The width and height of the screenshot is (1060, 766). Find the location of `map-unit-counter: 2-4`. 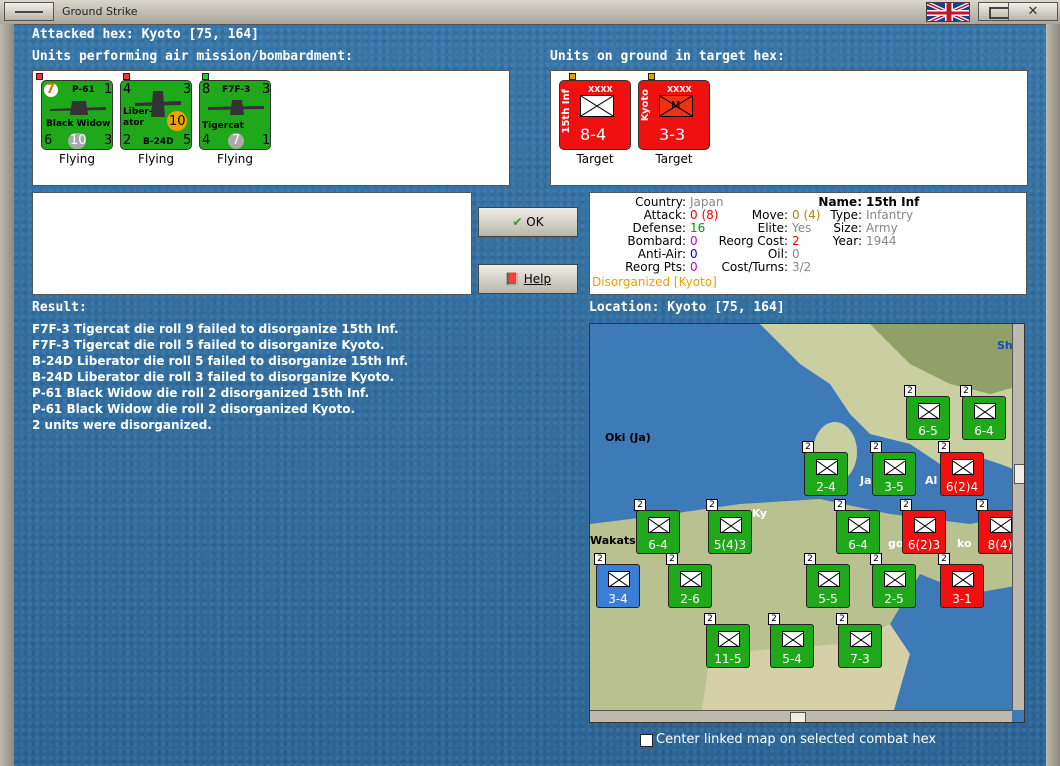

map-unit-counter: 2-4 is located at coordinates (826, 474).